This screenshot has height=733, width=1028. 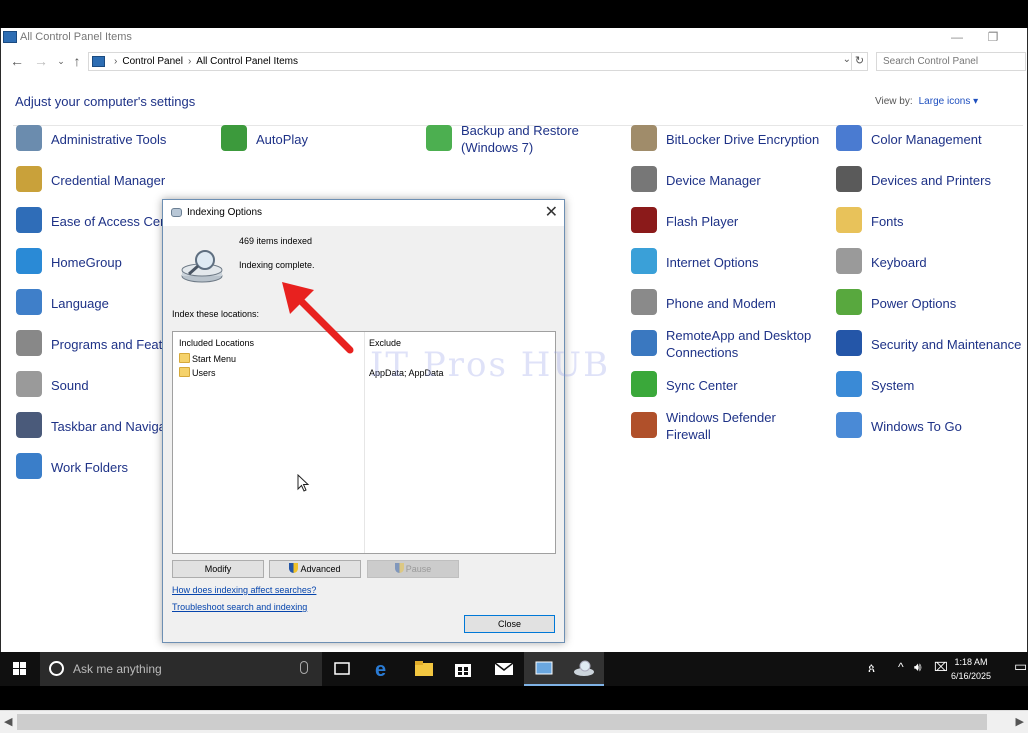 I want to click on cp-item-label: Power Options, so click(x=914, y=303).